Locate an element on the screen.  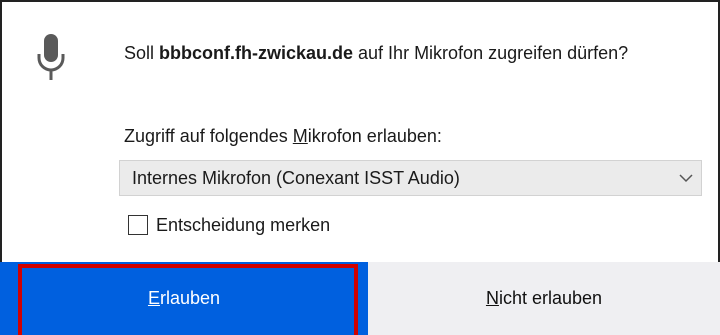
microphone-select-label: Zugriff auf folgendes Mikrofon erlauben: is located at coordinates (283, 136).